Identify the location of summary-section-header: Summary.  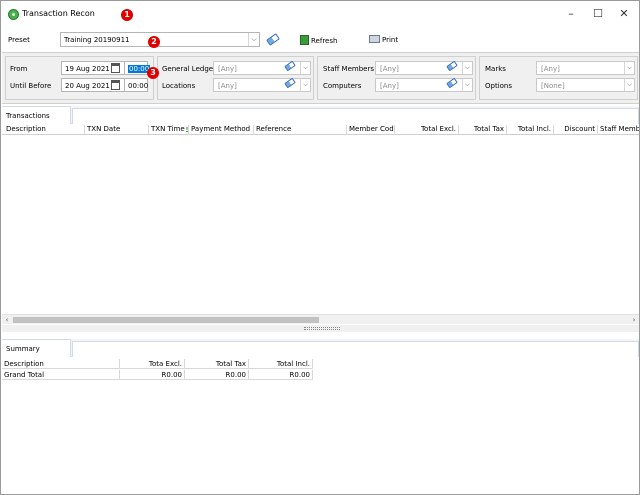
(320, 348).